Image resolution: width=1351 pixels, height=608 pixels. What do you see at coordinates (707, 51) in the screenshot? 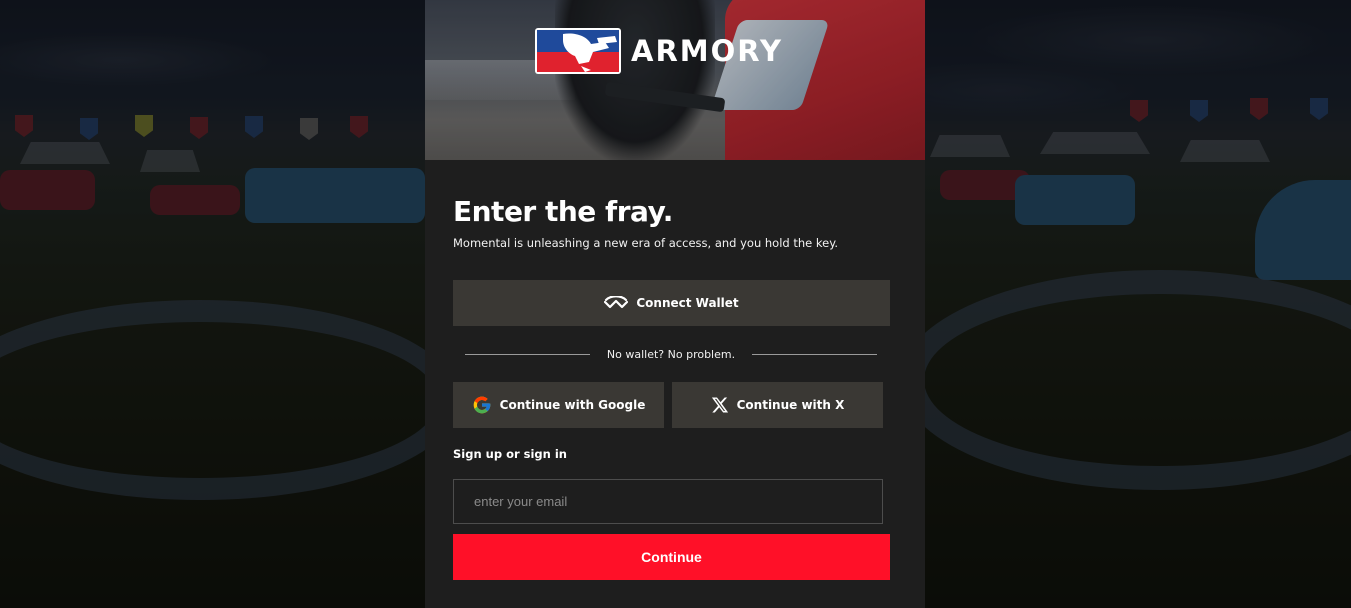
I see `brand-name: ARMORY` at bounding box center [707, 51].